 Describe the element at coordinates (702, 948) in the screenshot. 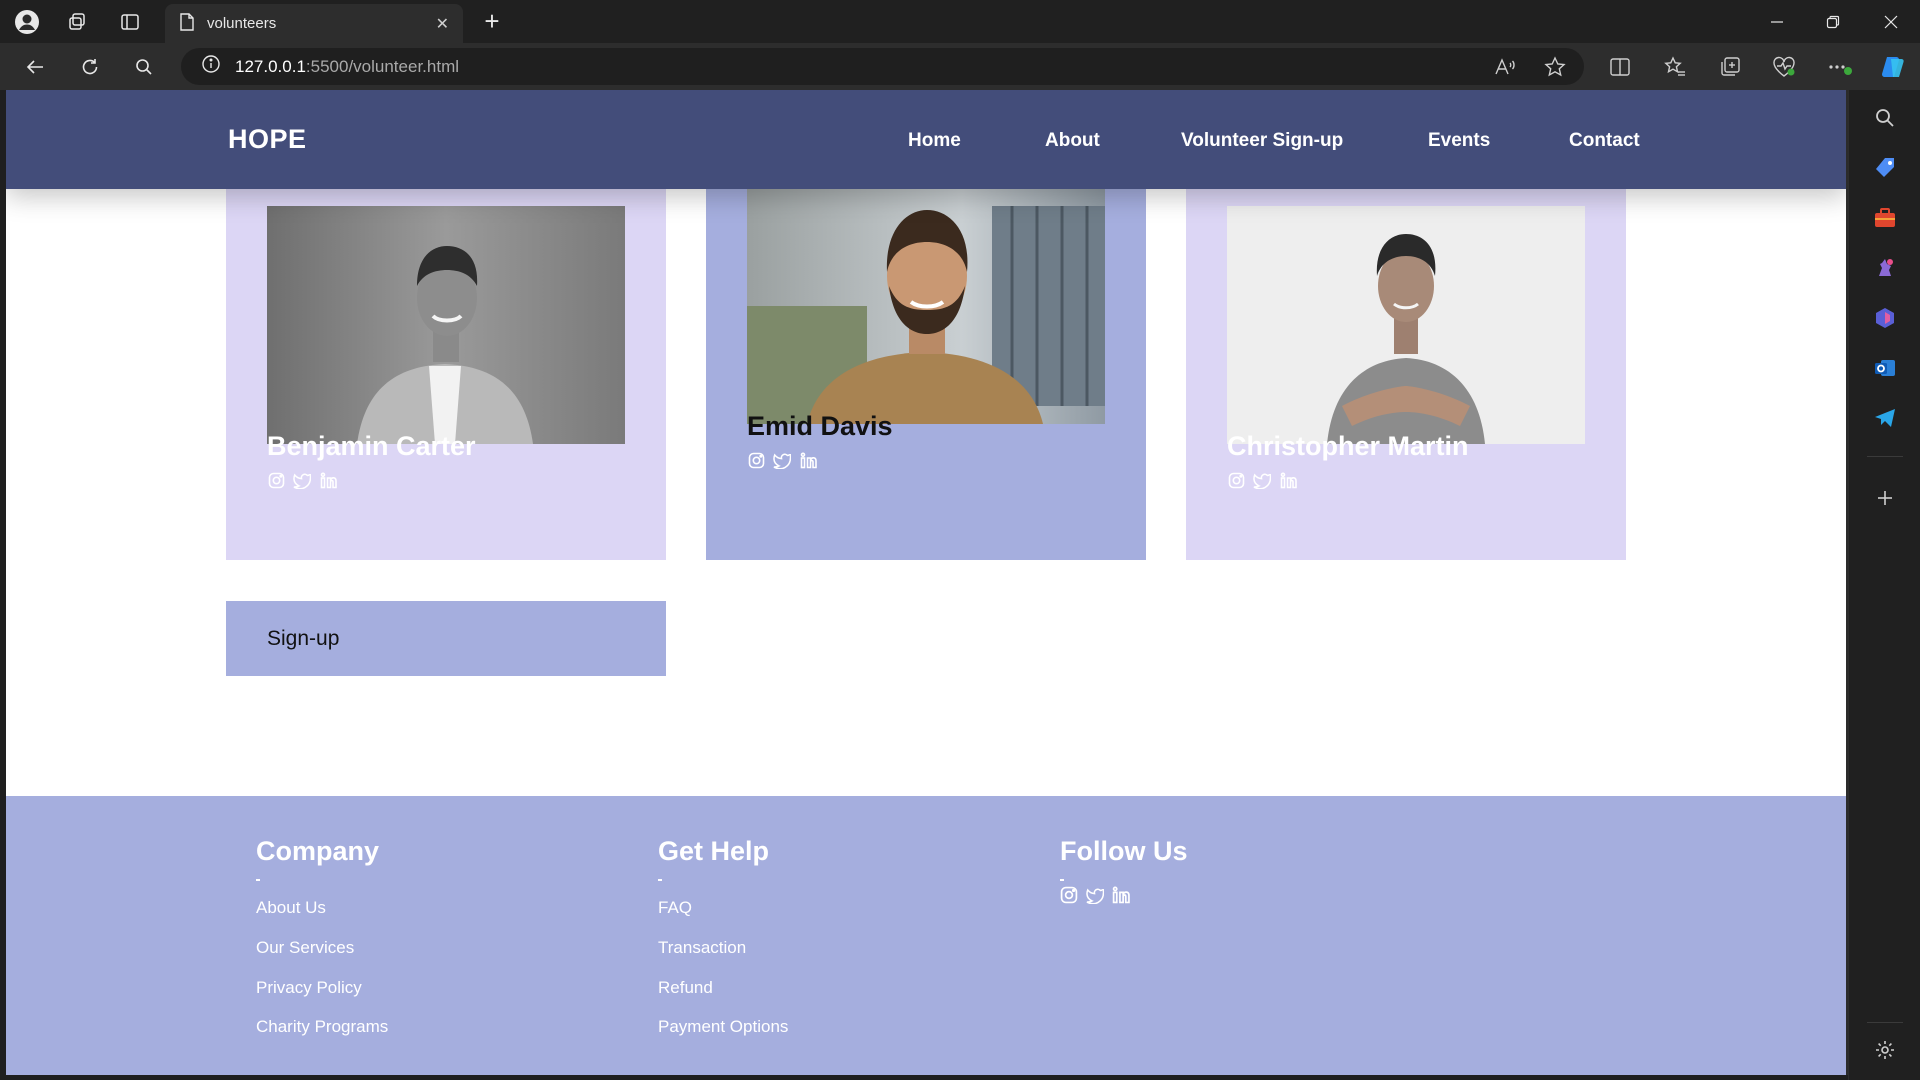

I see `footer-link: Transaction` at that location.